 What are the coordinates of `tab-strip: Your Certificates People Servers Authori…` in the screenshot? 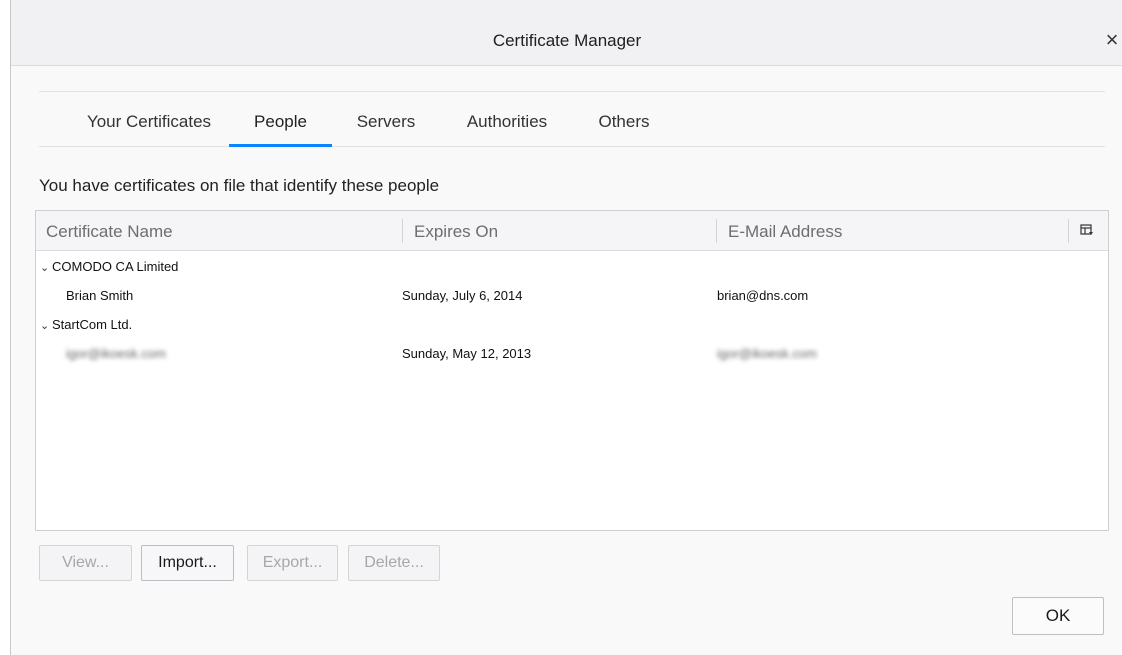 It's located at (572, 119).